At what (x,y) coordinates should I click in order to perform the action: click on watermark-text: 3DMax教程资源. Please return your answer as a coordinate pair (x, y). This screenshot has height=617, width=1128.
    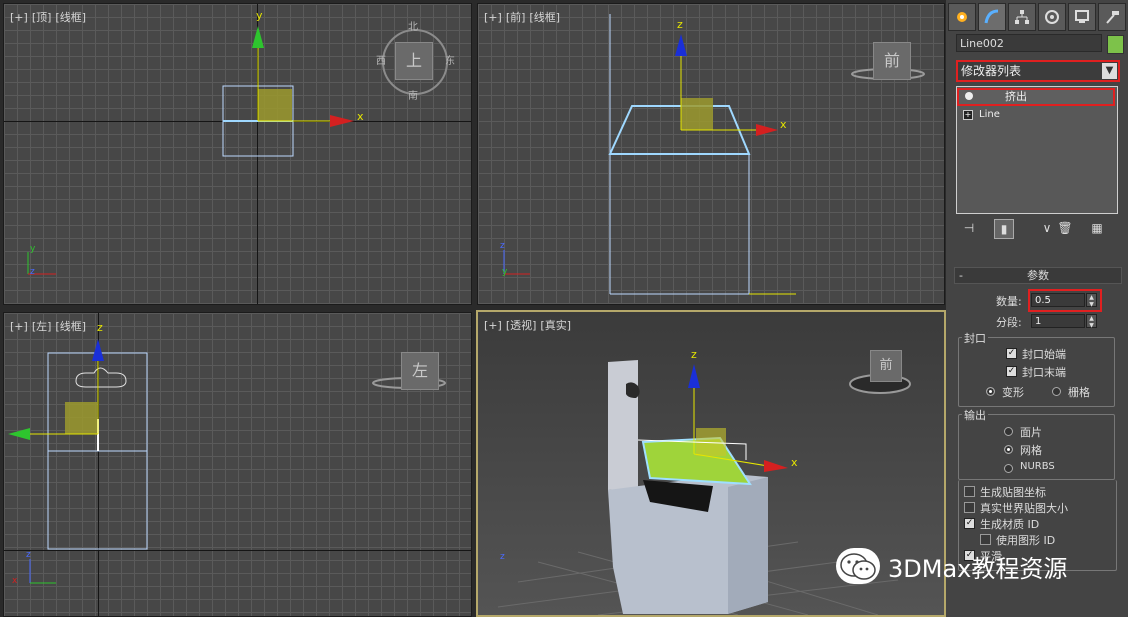
    Looking at the image, I should click on (978, 568).